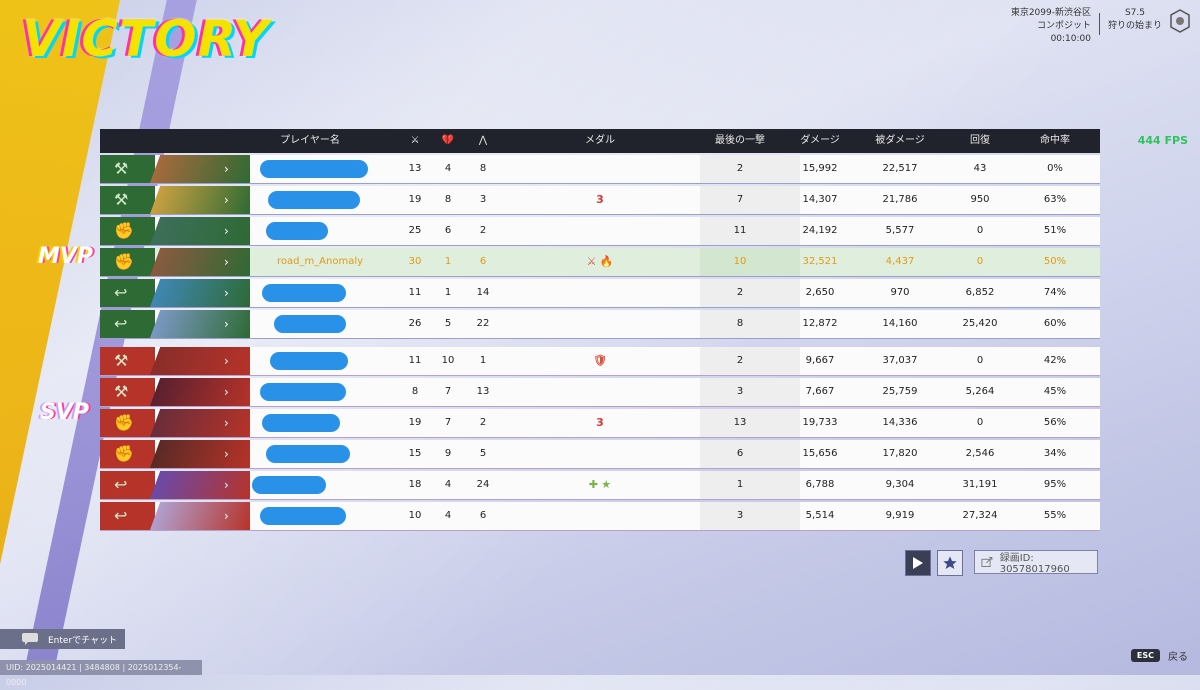 The width and height of the screenshot is (1200, 690). Describe the element at coordinates (600, 361) in the screenshot. I see `player-row: ⚒ › 11 10 1 🛡 2 9,667 37,037 0 42%` at that location.